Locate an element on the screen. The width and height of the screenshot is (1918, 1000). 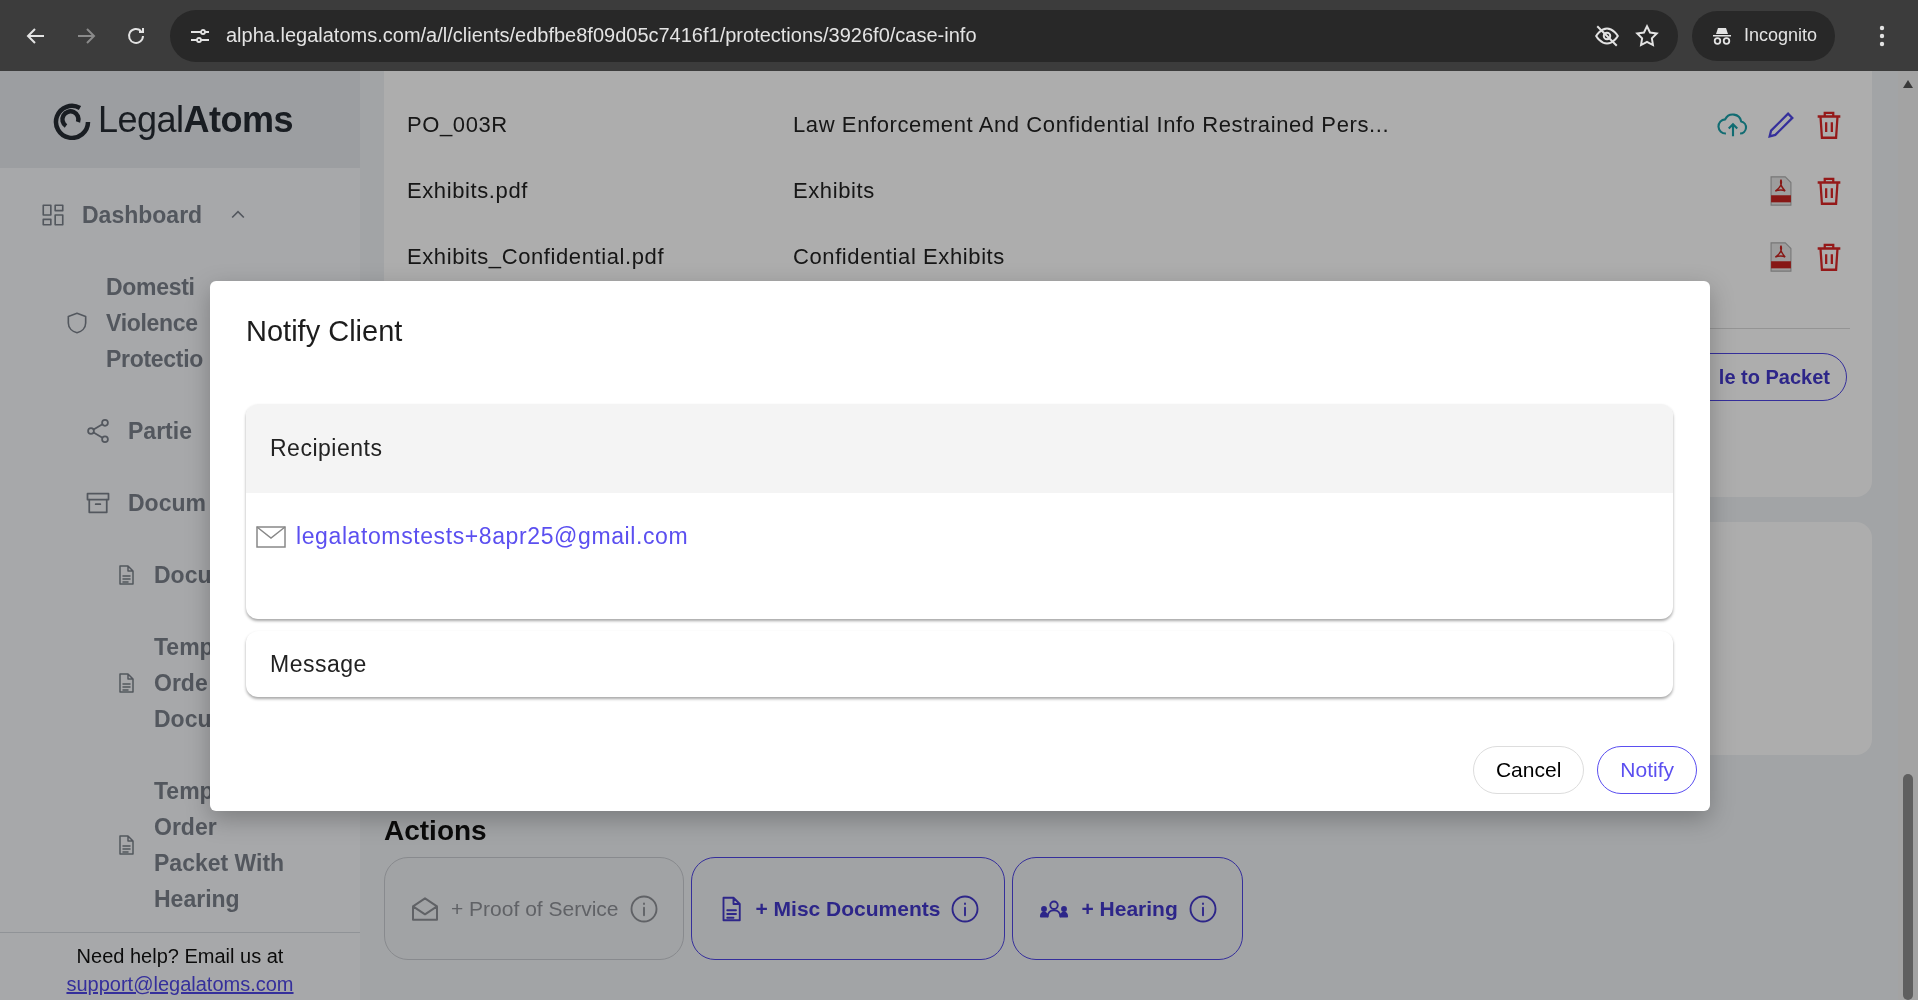
sidebar-item: Docum is located at coordinates (167, 503).